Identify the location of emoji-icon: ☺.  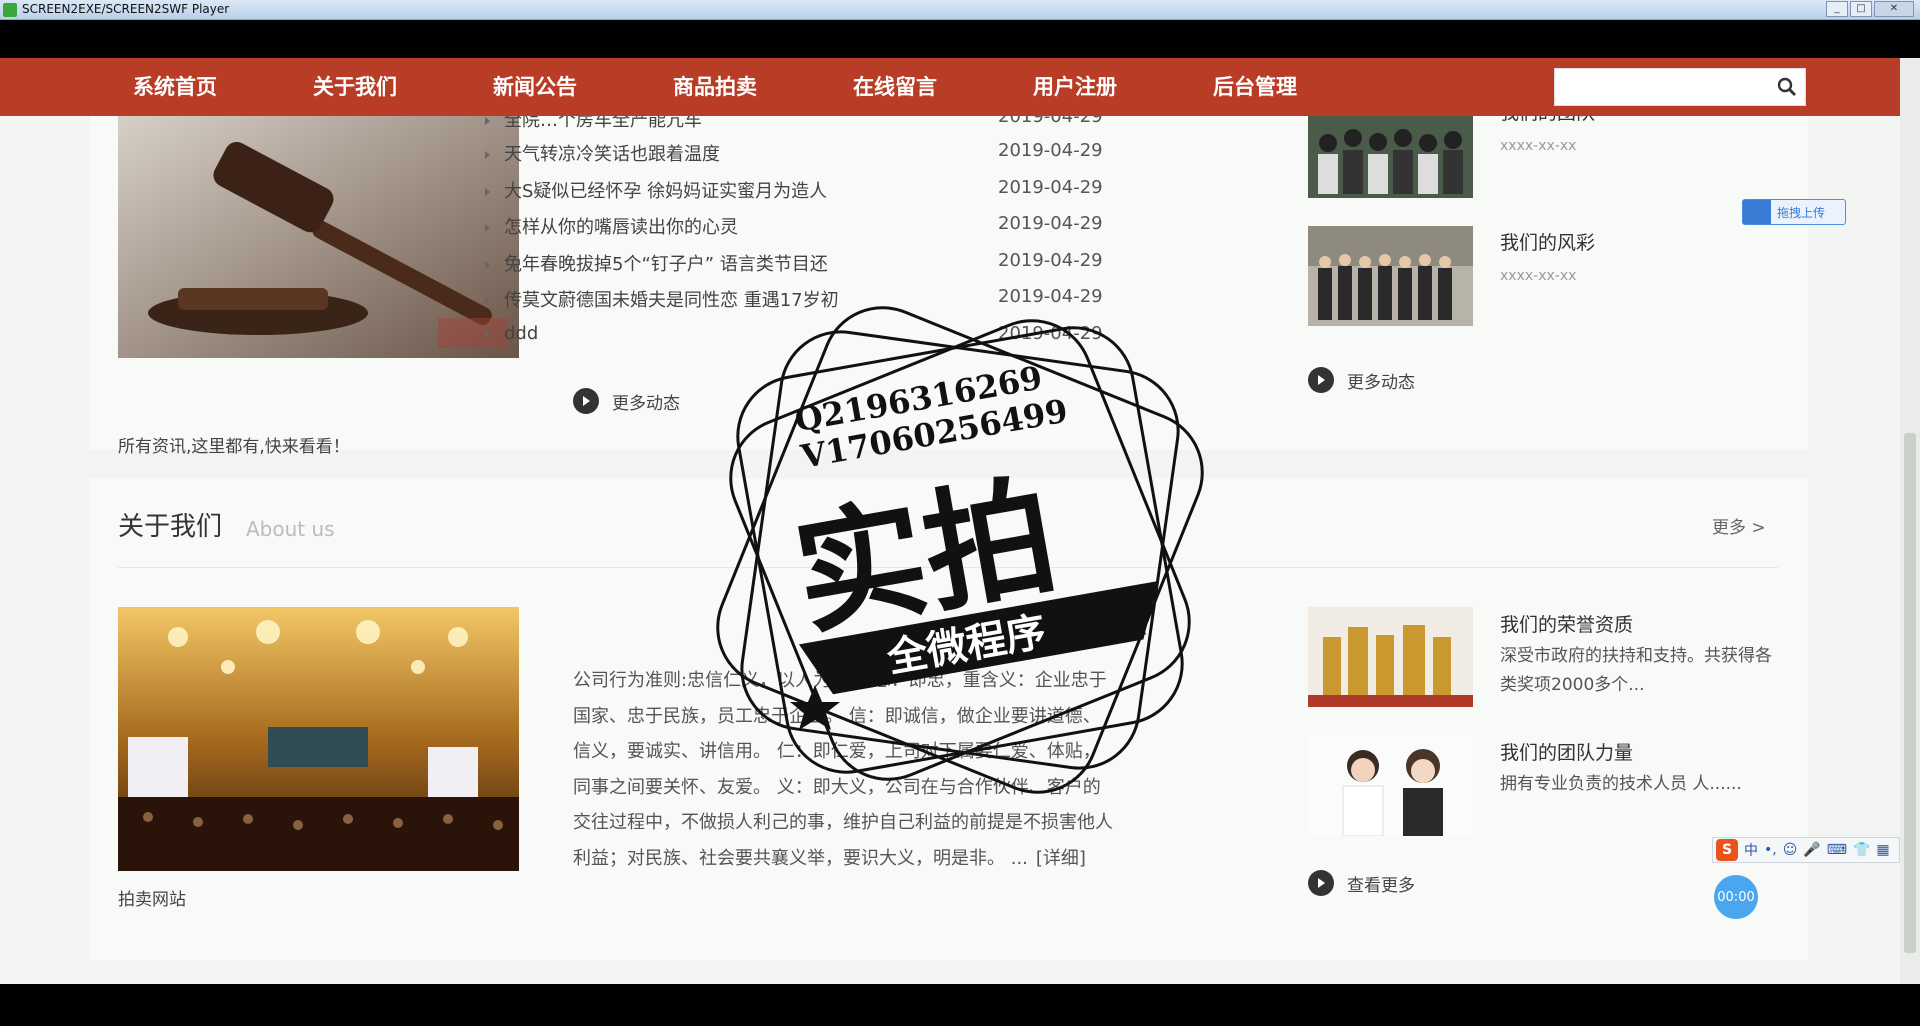
(1790, 850).